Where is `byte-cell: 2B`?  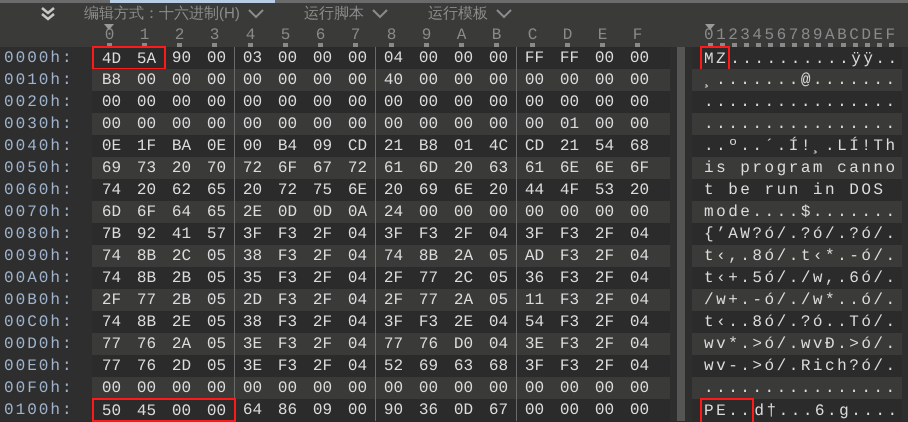 byte-cell: 2B is located at coordinates (181, 300).